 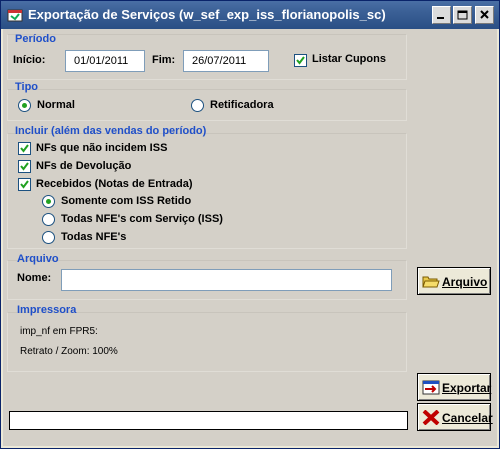 I want to click on nfs-nao-incidem-checkbox, so click(x=24, y=148).